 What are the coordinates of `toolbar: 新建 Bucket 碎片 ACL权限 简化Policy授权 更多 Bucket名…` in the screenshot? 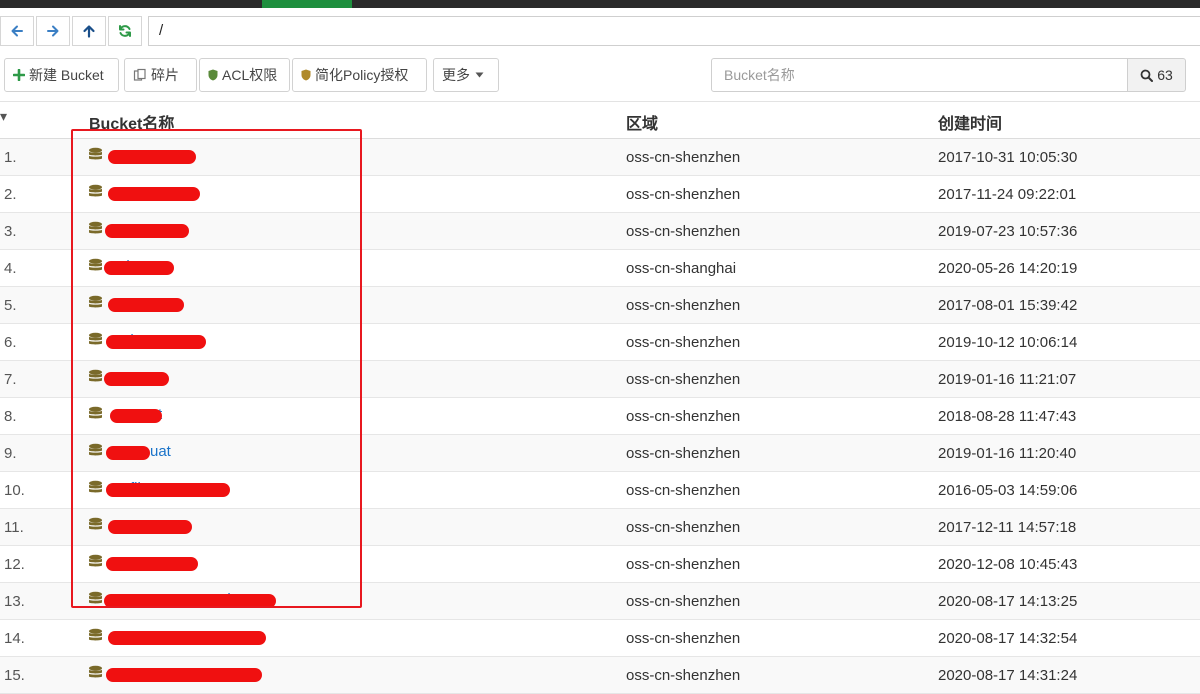 It's located at (600, 76).